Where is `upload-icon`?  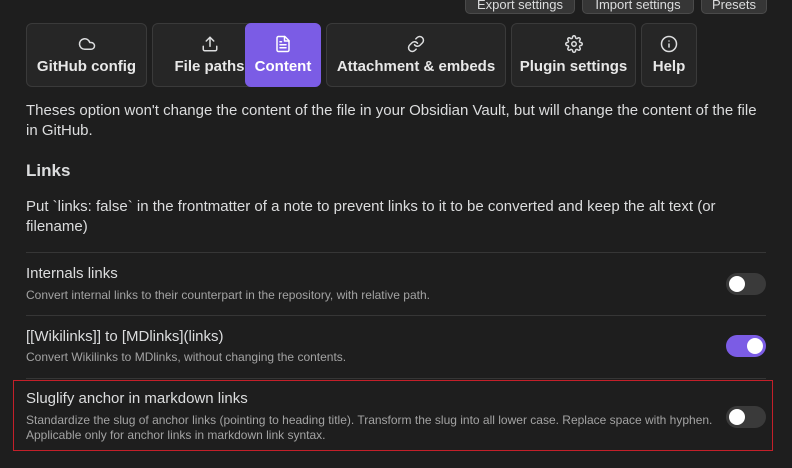 upload-icon is located at coordinates (209, 44).